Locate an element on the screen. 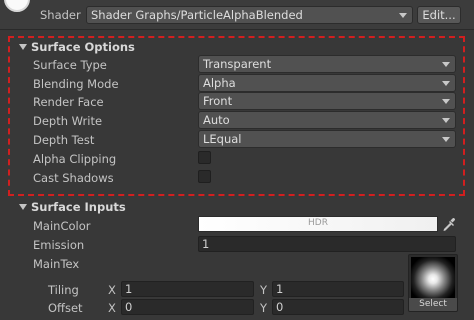  emission-input: 1 is located at coordinates (327, 244).